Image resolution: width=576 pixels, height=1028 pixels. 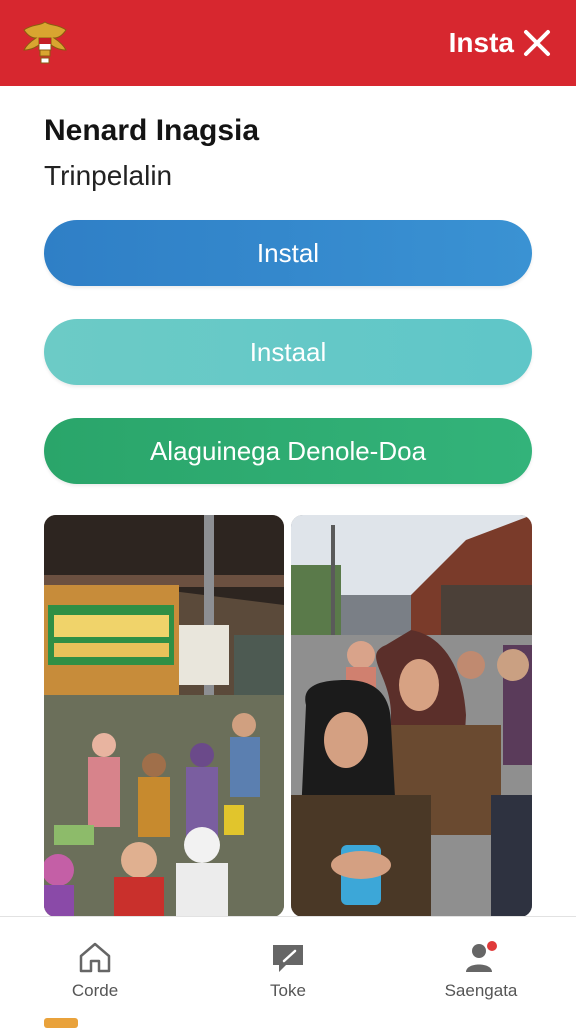 I want to click on page-subtitle: Trinpelalin, so click(x=108, y=175).